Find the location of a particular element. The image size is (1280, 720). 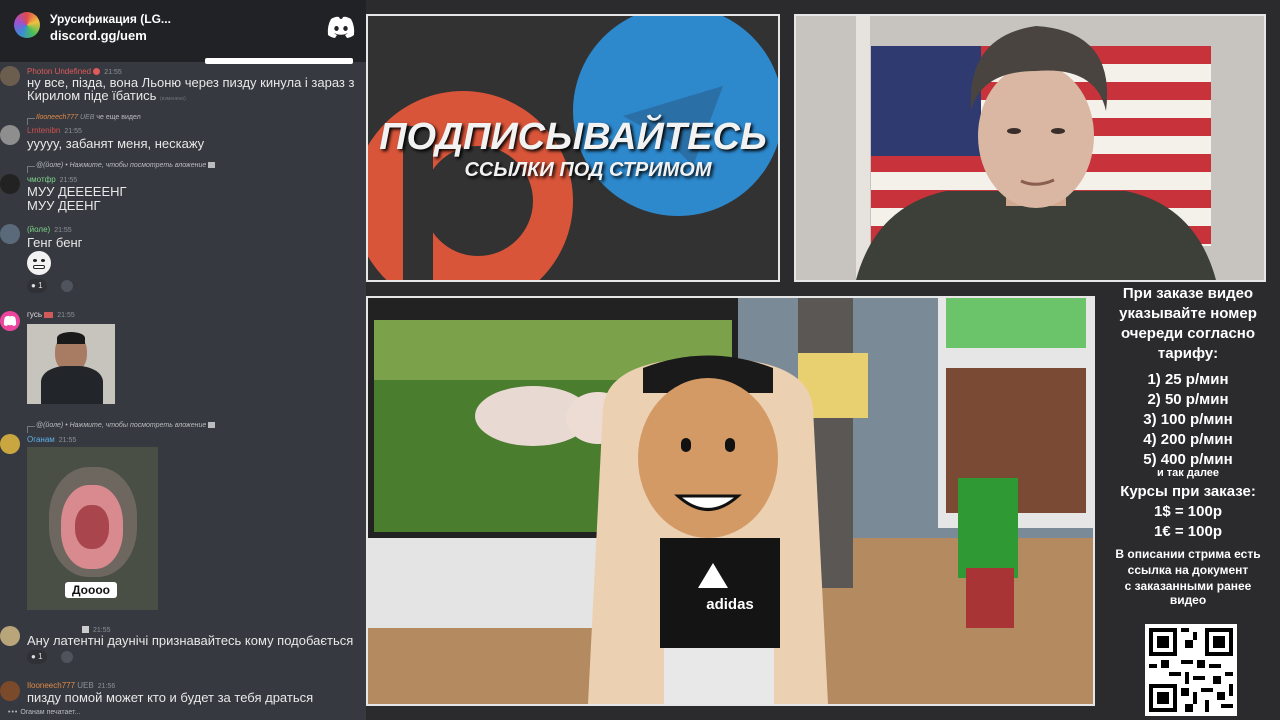

header-bar is located at coordinates (279, 61).